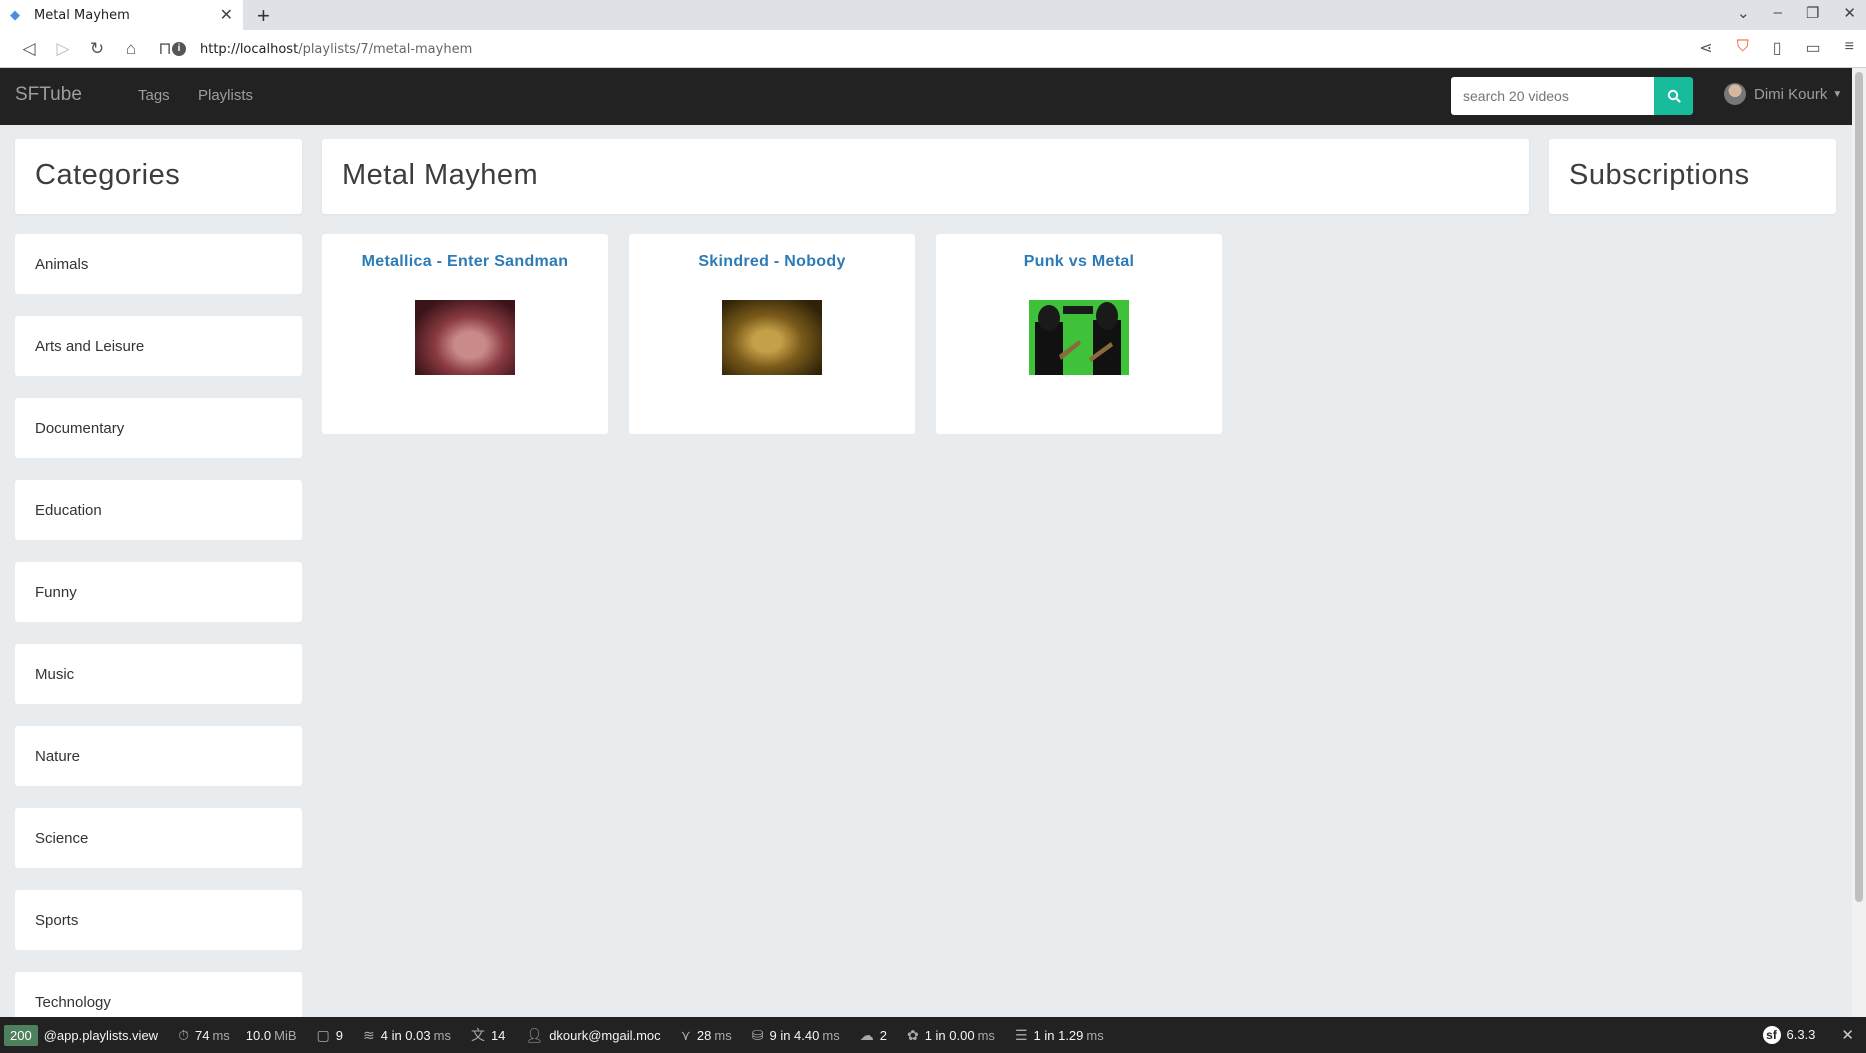 The height and width of the screenshot is (1053, 1866). Describe the element at coordinates (1847, 1035) in the screenshot. I see `close-toolbar-icon: ✕` at that location.